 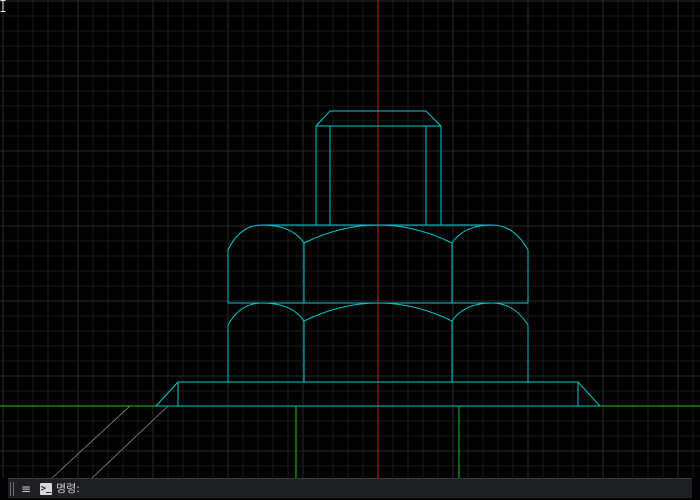 I want to click on command-input, so click(x=385, y=488).